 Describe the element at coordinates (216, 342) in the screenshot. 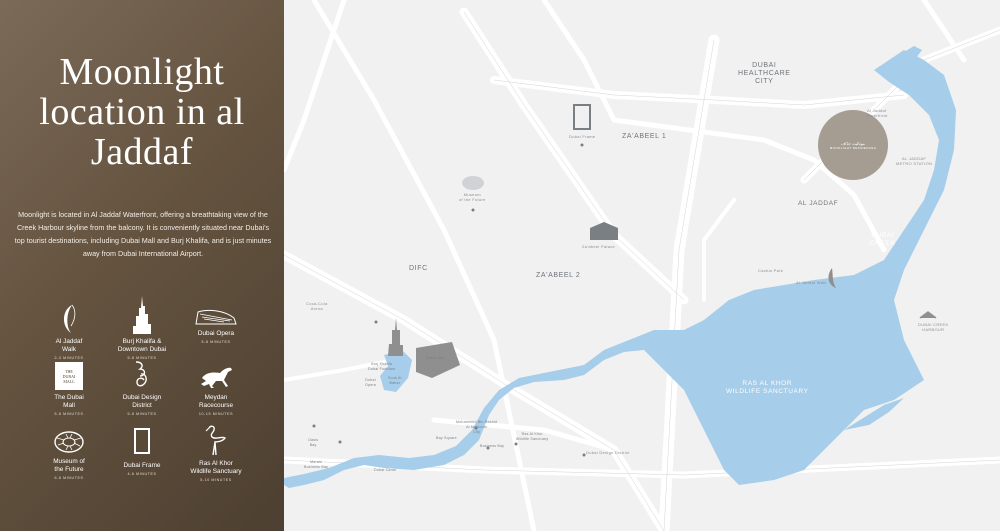

I see `amenity-time: 5-8 MINUTES` at that location.